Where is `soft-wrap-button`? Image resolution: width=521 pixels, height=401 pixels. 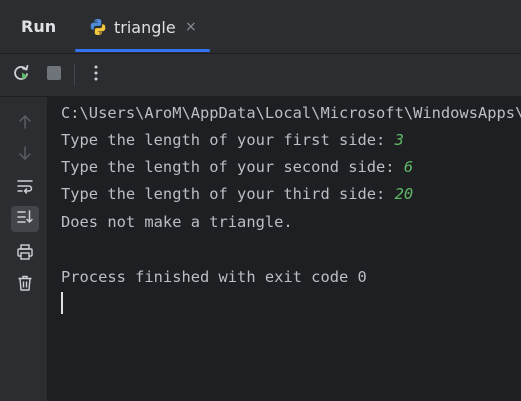
soft-wrap-button is located at coordinates (25, 188).